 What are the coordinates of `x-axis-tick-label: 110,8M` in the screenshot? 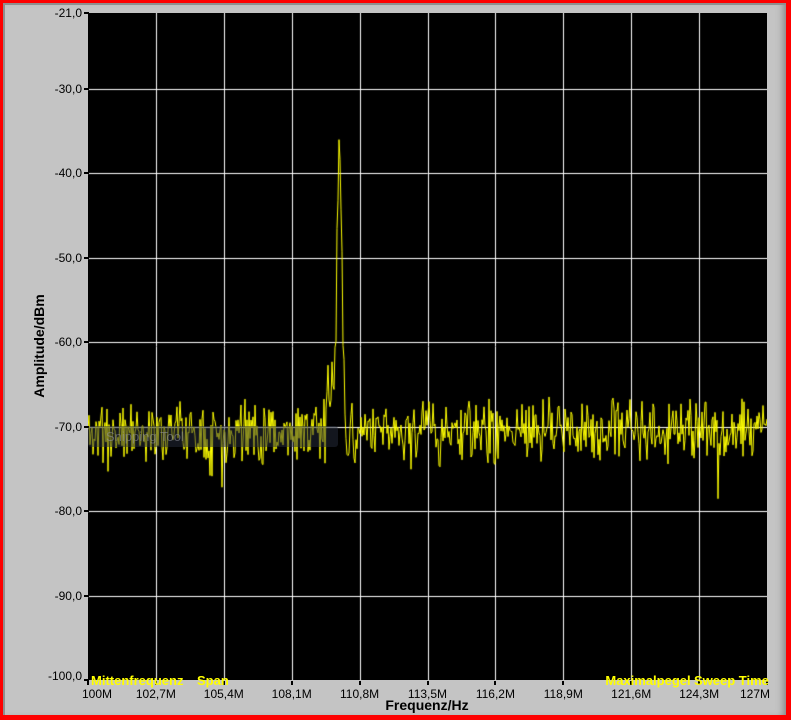 It's located at (360, 694).